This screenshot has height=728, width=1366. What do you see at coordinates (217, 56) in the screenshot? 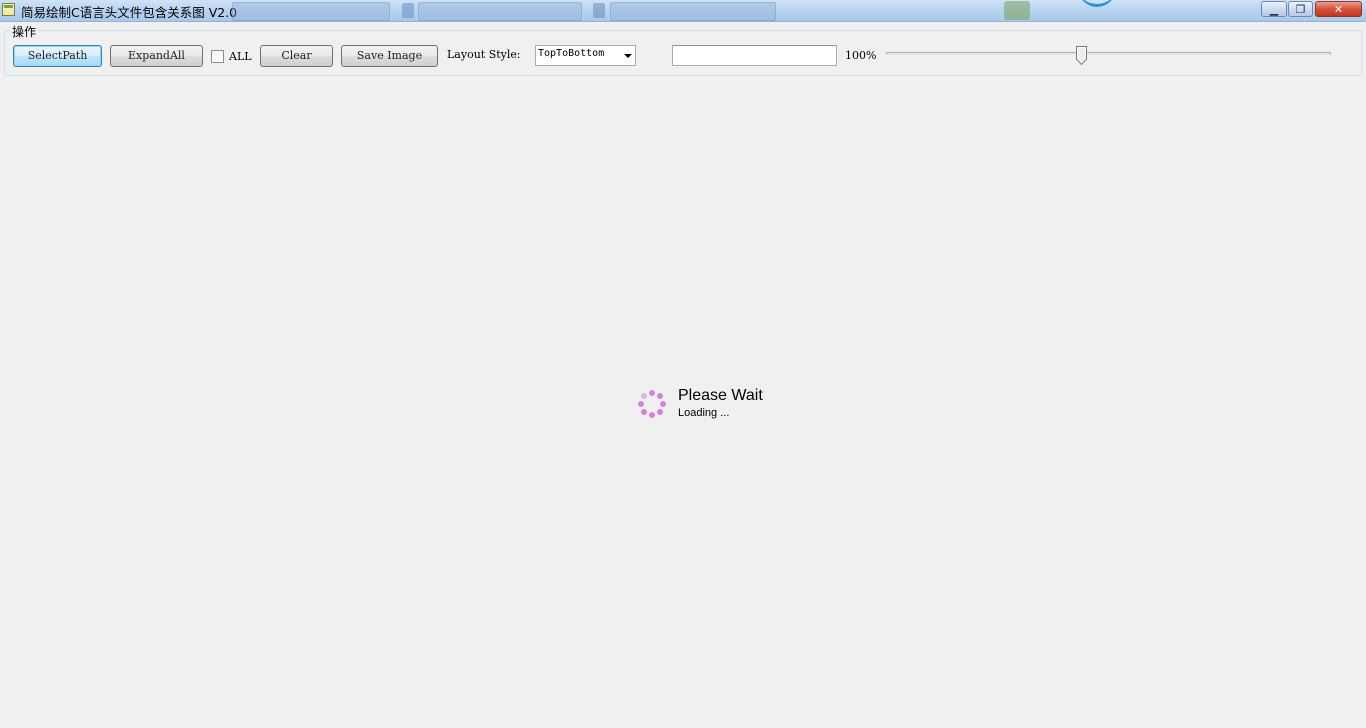
I see `all-checkbox` at bounding box center [217, 56].